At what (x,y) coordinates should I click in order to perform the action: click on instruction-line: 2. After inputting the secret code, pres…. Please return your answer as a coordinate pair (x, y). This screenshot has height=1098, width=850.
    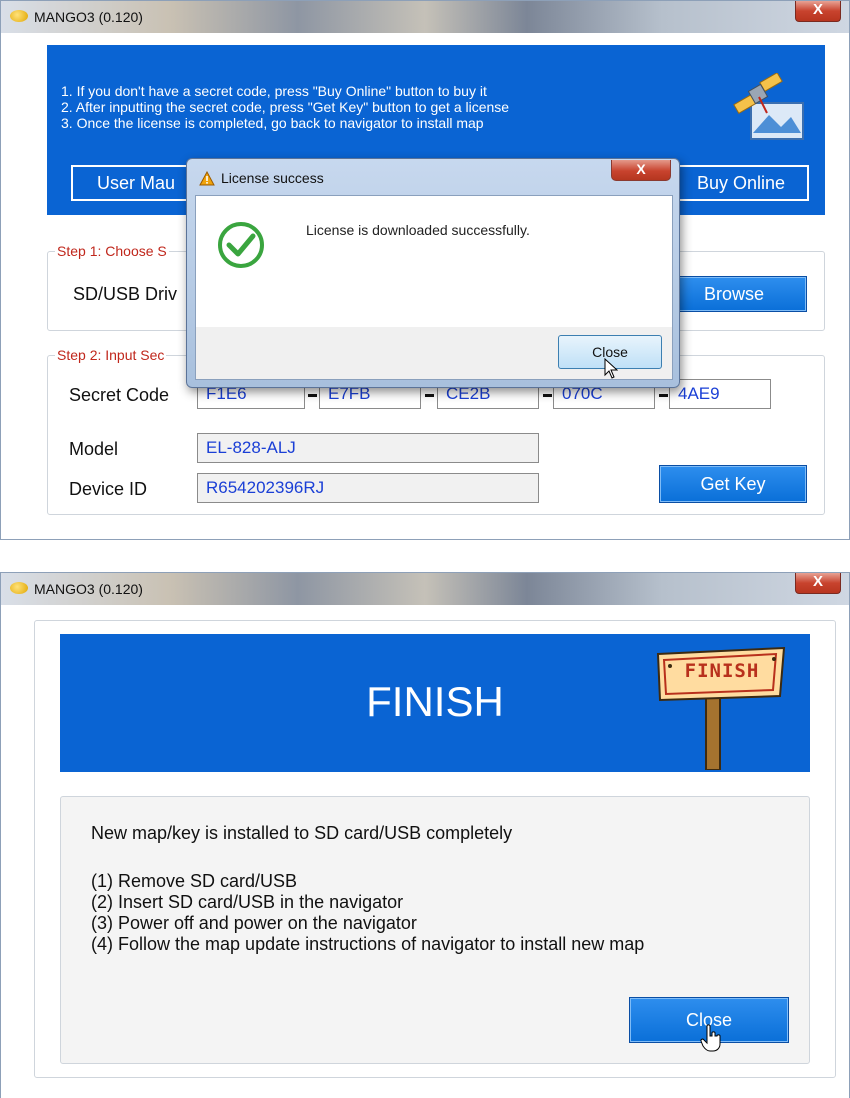
    Looking at the image, I should click on (285, 107).